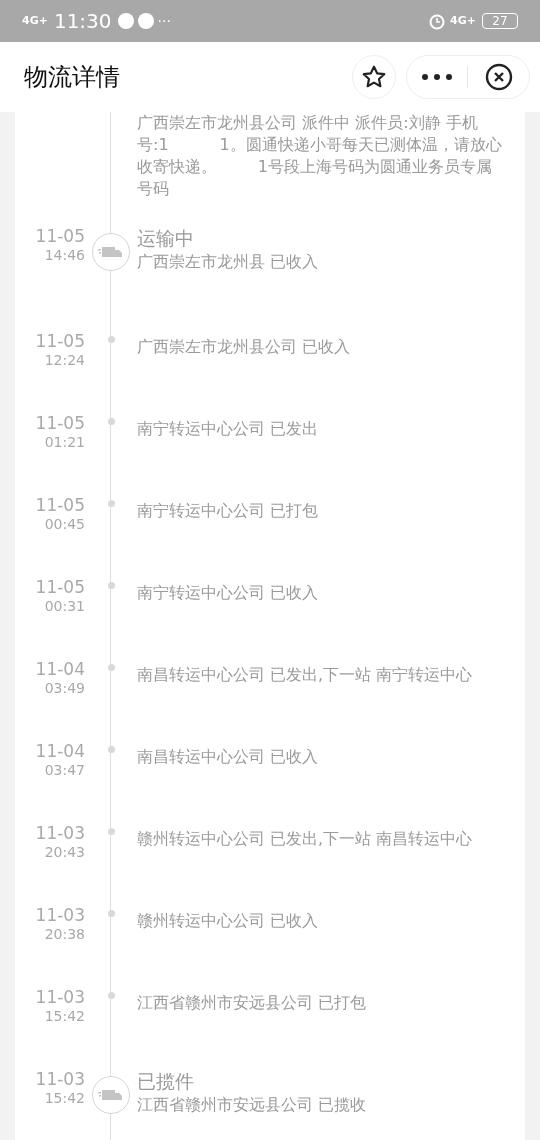 The height and width of the screenshot is (1140, 540). I want to click on time-text: 00:45, so click(64, 524).